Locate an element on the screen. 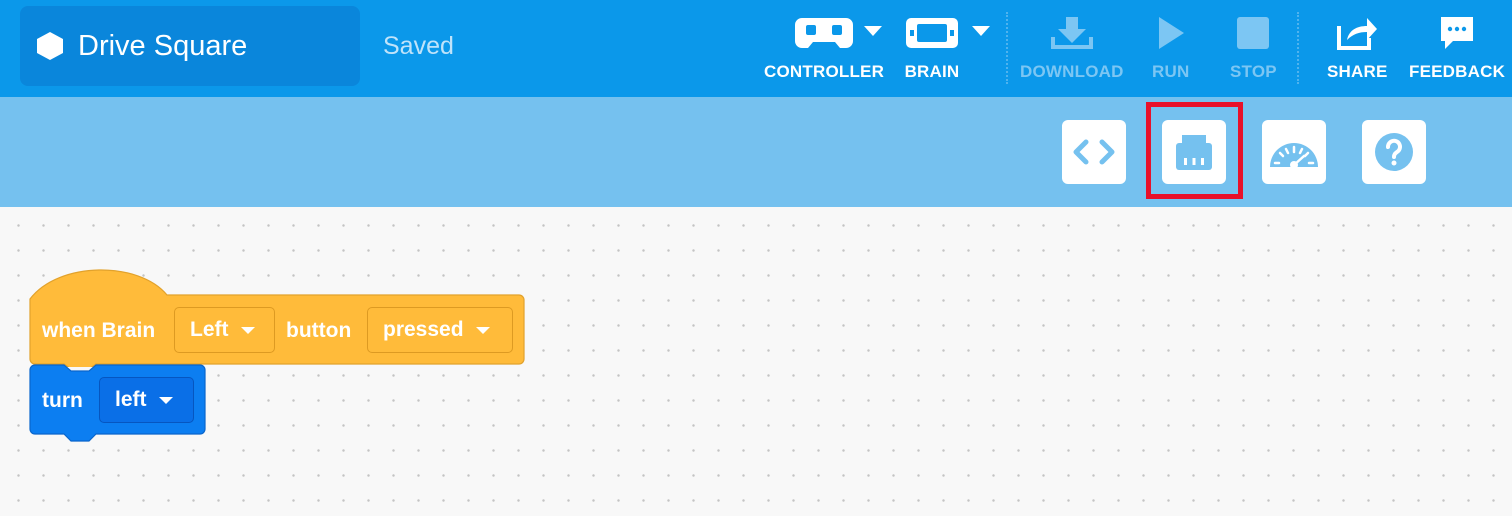  run-button: RUN is located at coordinates (1170, 49).